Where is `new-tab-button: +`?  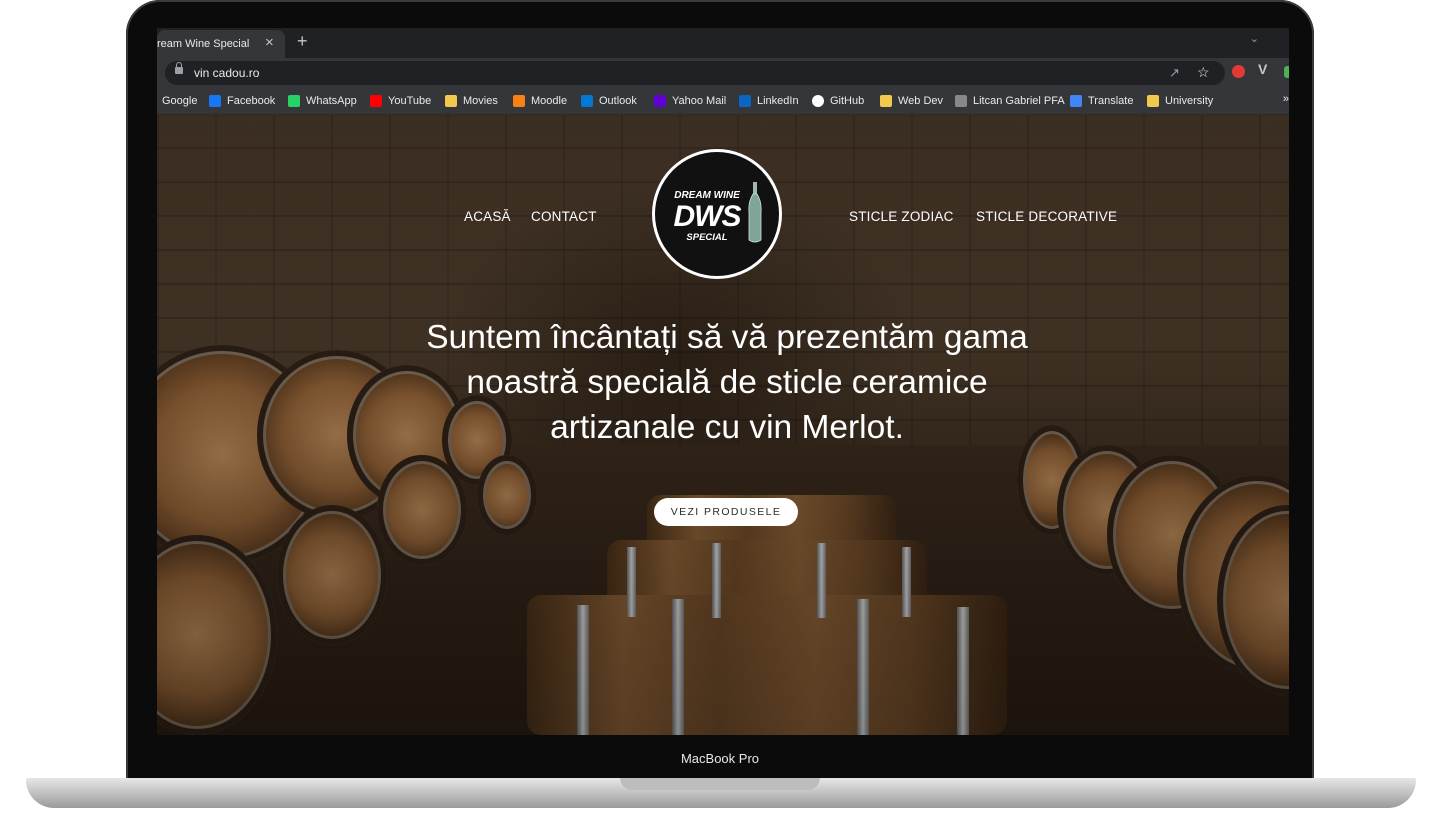
new-tab-button: + is located at coordinates (302, 41).